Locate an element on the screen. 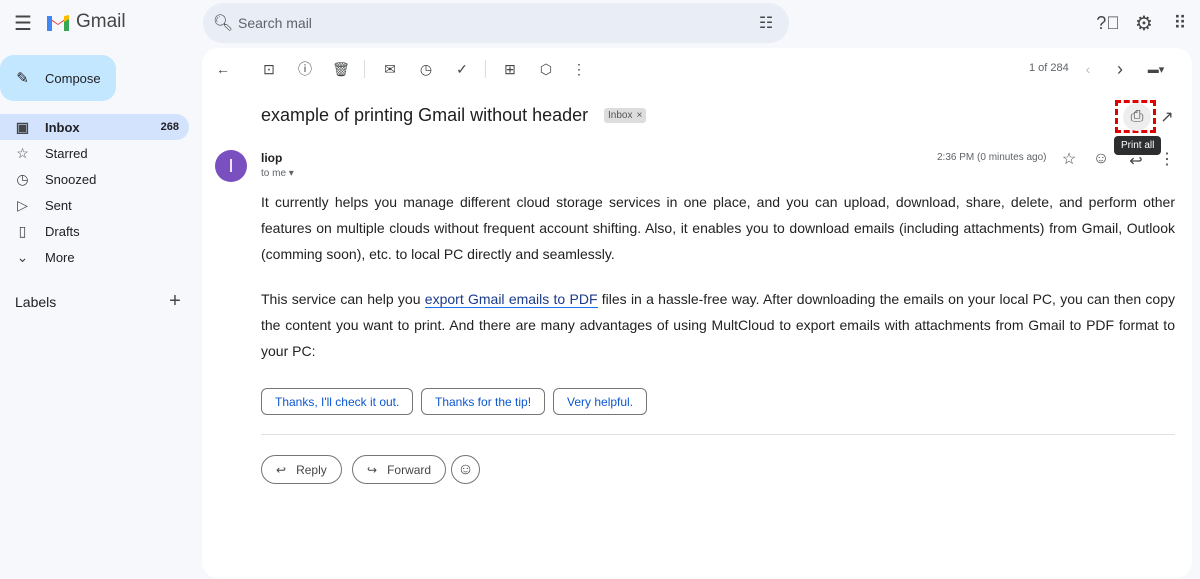  forward-button: ↪ Forward is located at coordinates (399, 469).